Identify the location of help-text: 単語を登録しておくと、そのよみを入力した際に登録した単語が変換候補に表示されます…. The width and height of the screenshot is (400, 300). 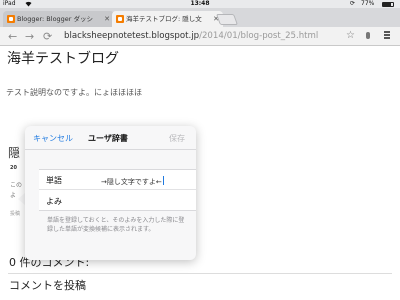
(116, 225).